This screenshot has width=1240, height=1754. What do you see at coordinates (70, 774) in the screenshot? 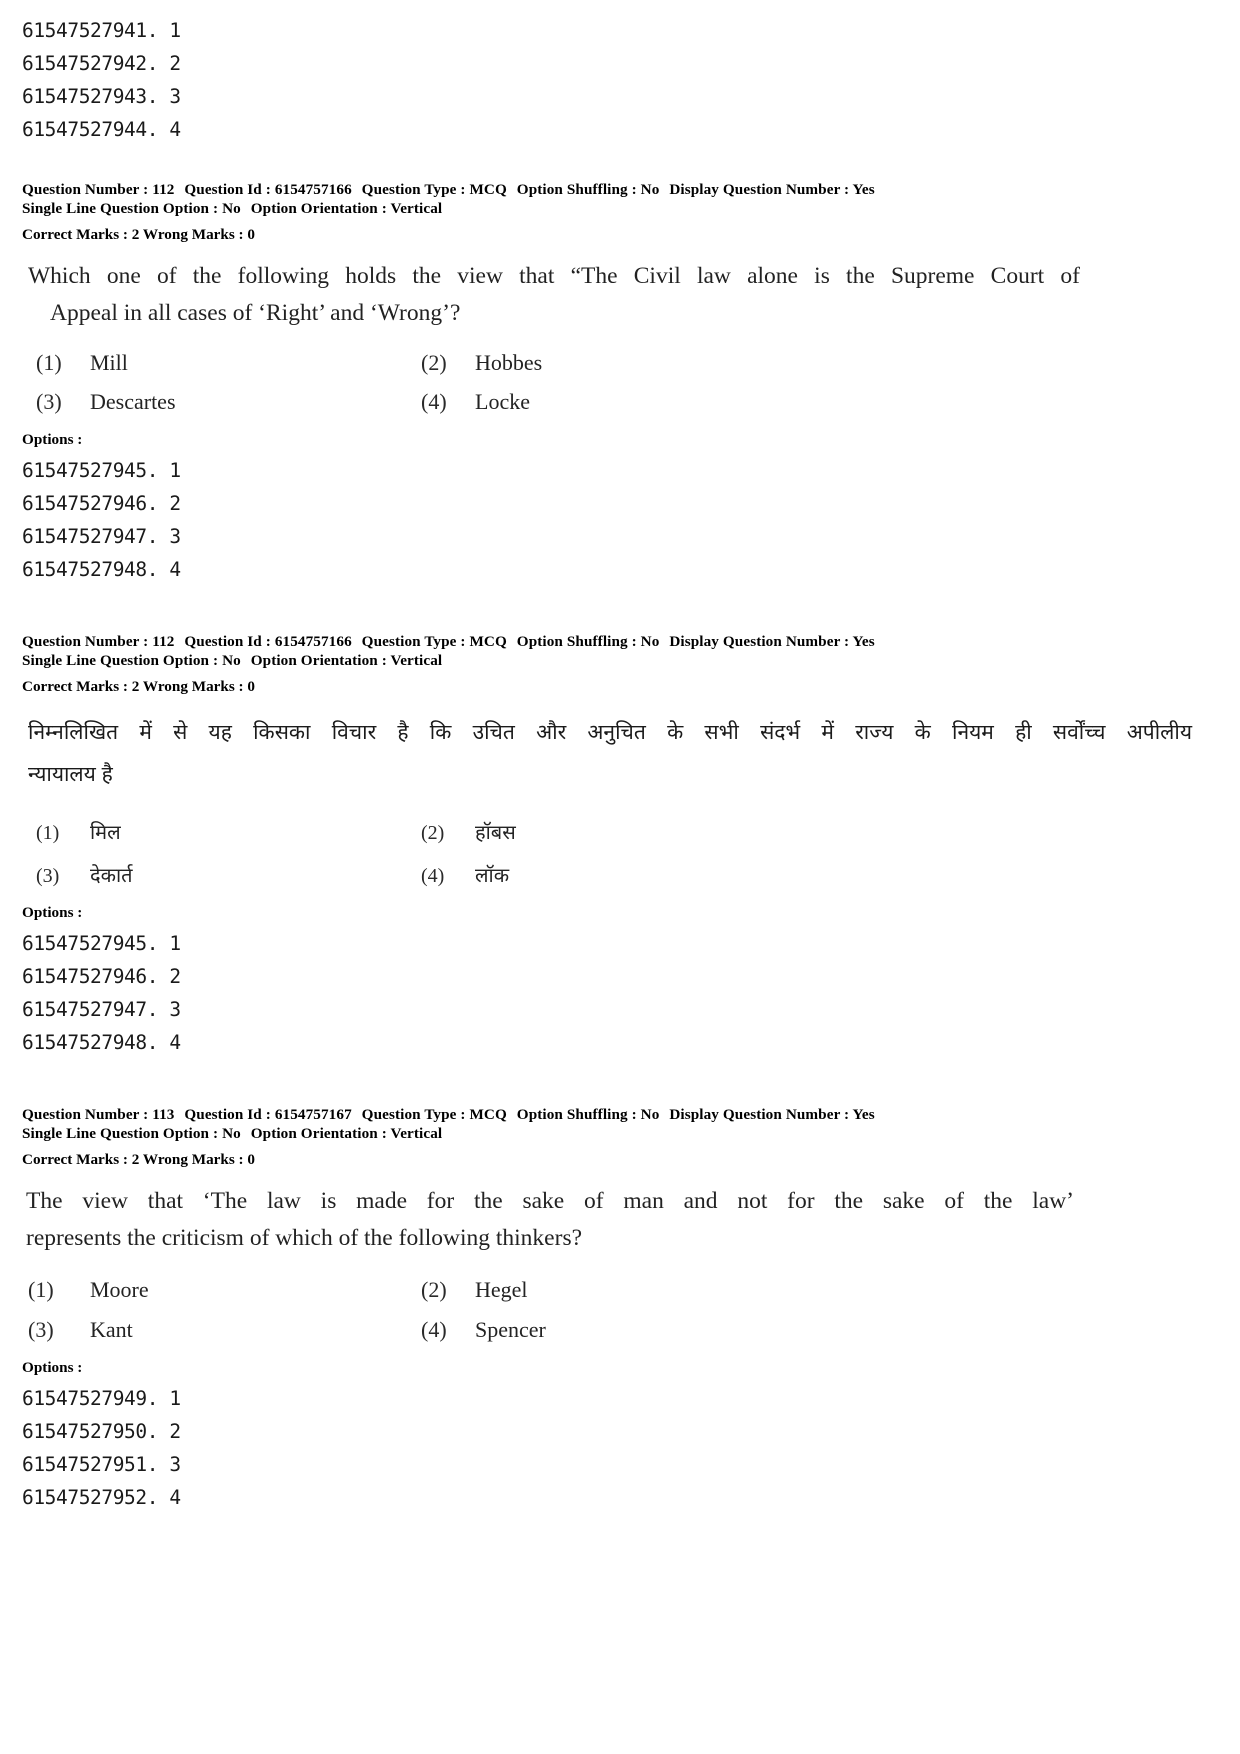
I see `question-stem-line: न्यायालय है` at bounding box center [70, 774].